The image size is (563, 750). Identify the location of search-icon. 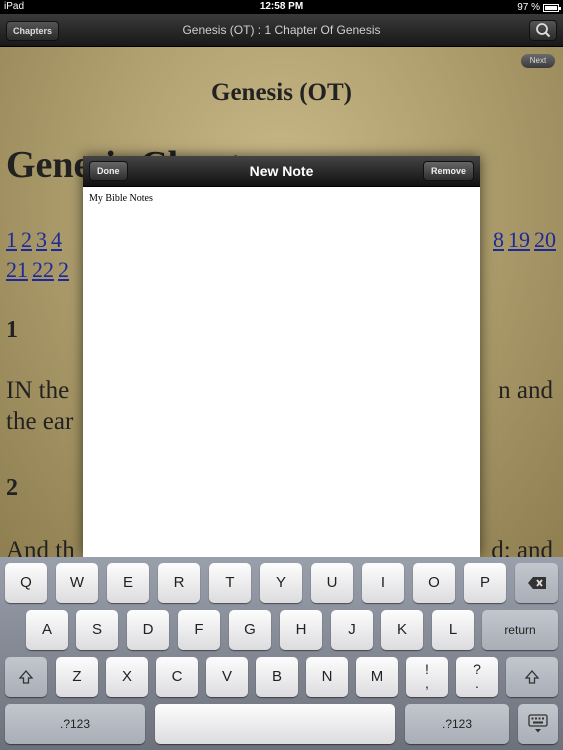
(543, 30).